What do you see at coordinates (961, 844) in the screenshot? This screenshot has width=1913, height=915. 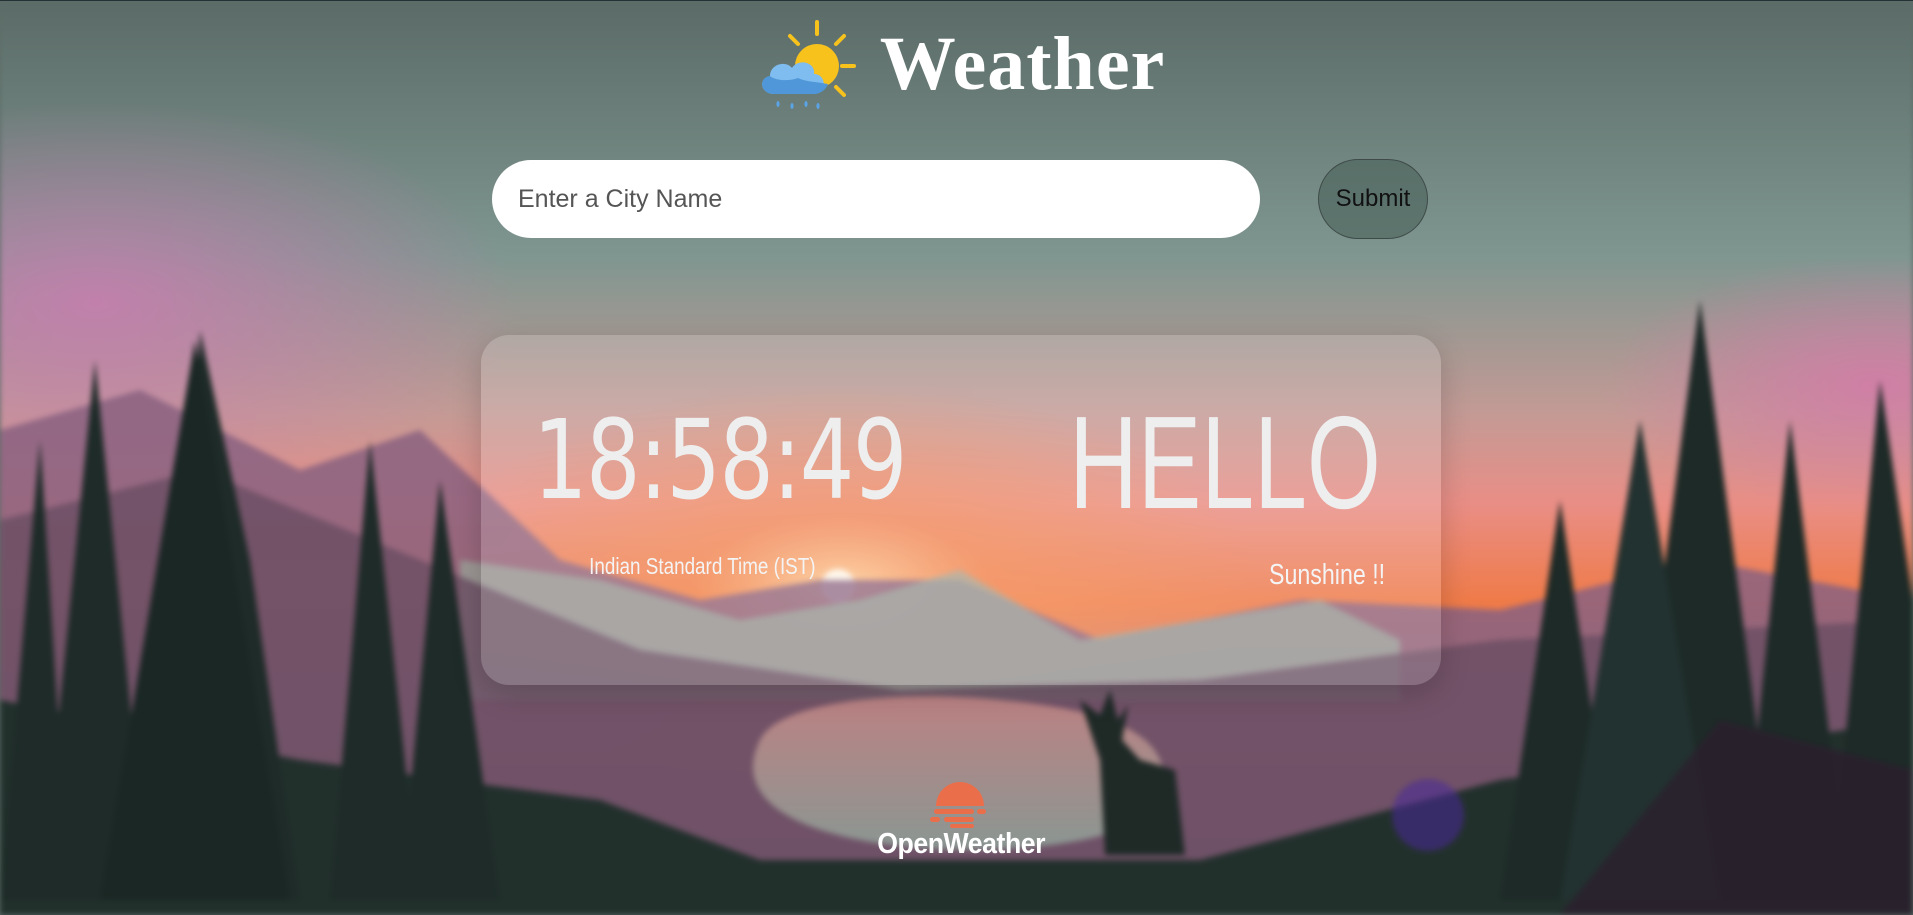 I see `openweather-brand-name: OpenWeather` at bounding box center [961, 844].